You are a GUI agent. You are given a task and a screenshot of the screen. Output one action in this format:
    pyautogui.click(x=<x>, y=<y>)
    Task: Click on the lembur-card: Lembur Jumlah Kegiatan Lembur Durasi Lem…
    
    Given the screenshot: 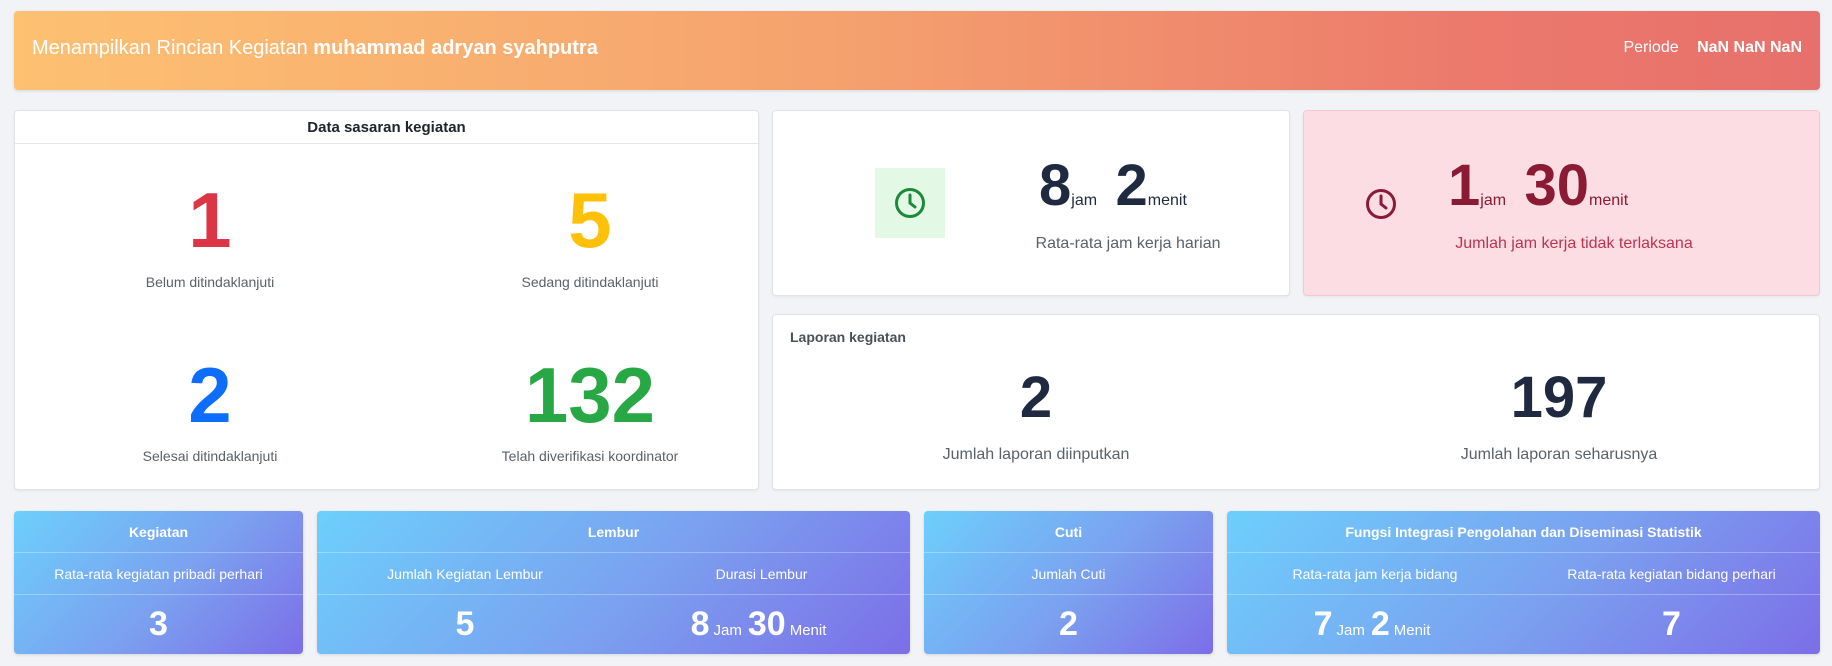 What is the action you would take?
    pyautogui.click(x=613, y=582)
    